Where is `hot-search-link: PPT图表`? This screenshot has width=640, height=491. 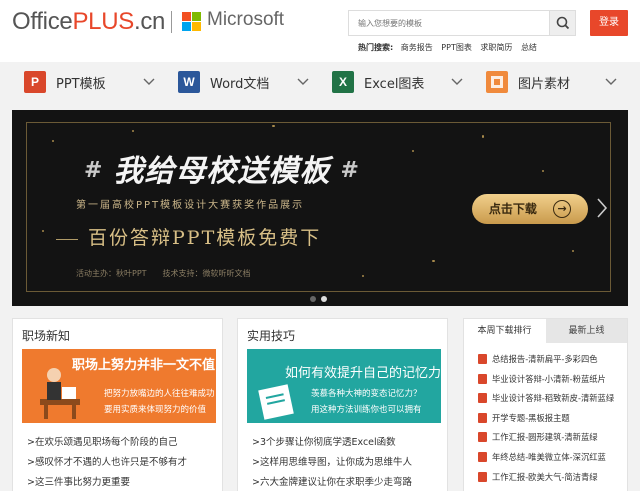 hot-search-link: PPT图表 is located at coordinates (456, 47).